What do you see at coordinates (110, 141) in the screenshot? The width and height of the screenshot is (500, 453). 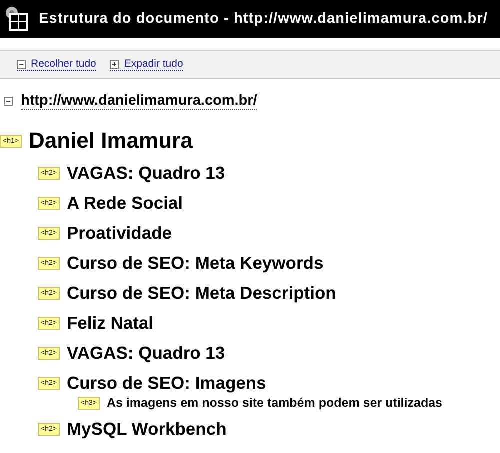 I see `heading-text: Daniel Imamura` at bounding box center [110, 141].